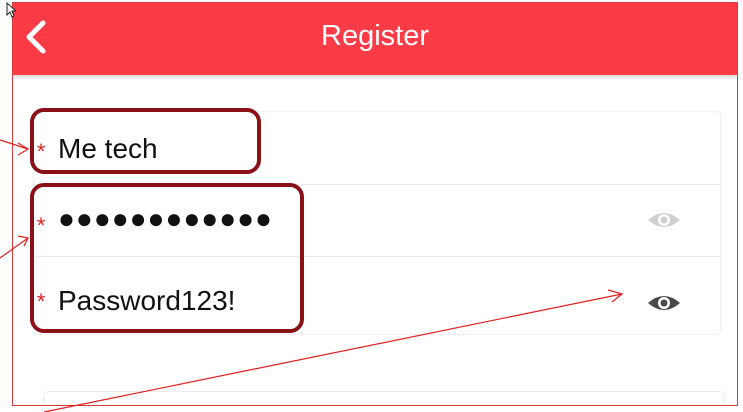 The image size is (743, 412). What do you see at coordinates (146, 301) in the screenshot?
I see `confirm-password-input: Password123!` at bounding box center [146, 301].